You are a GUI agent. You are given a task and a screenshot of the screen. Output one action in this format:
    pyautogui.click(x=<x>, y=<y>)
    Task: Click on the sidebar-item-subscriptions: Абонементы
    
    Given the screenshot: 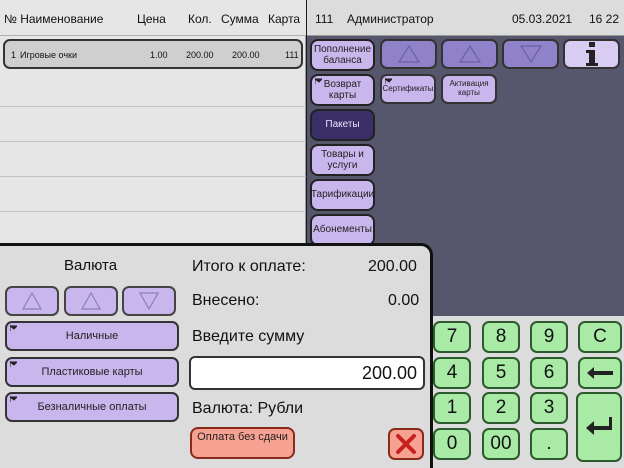 What is the action you would take?
    pyautogui.click(x=342, y=230)
    